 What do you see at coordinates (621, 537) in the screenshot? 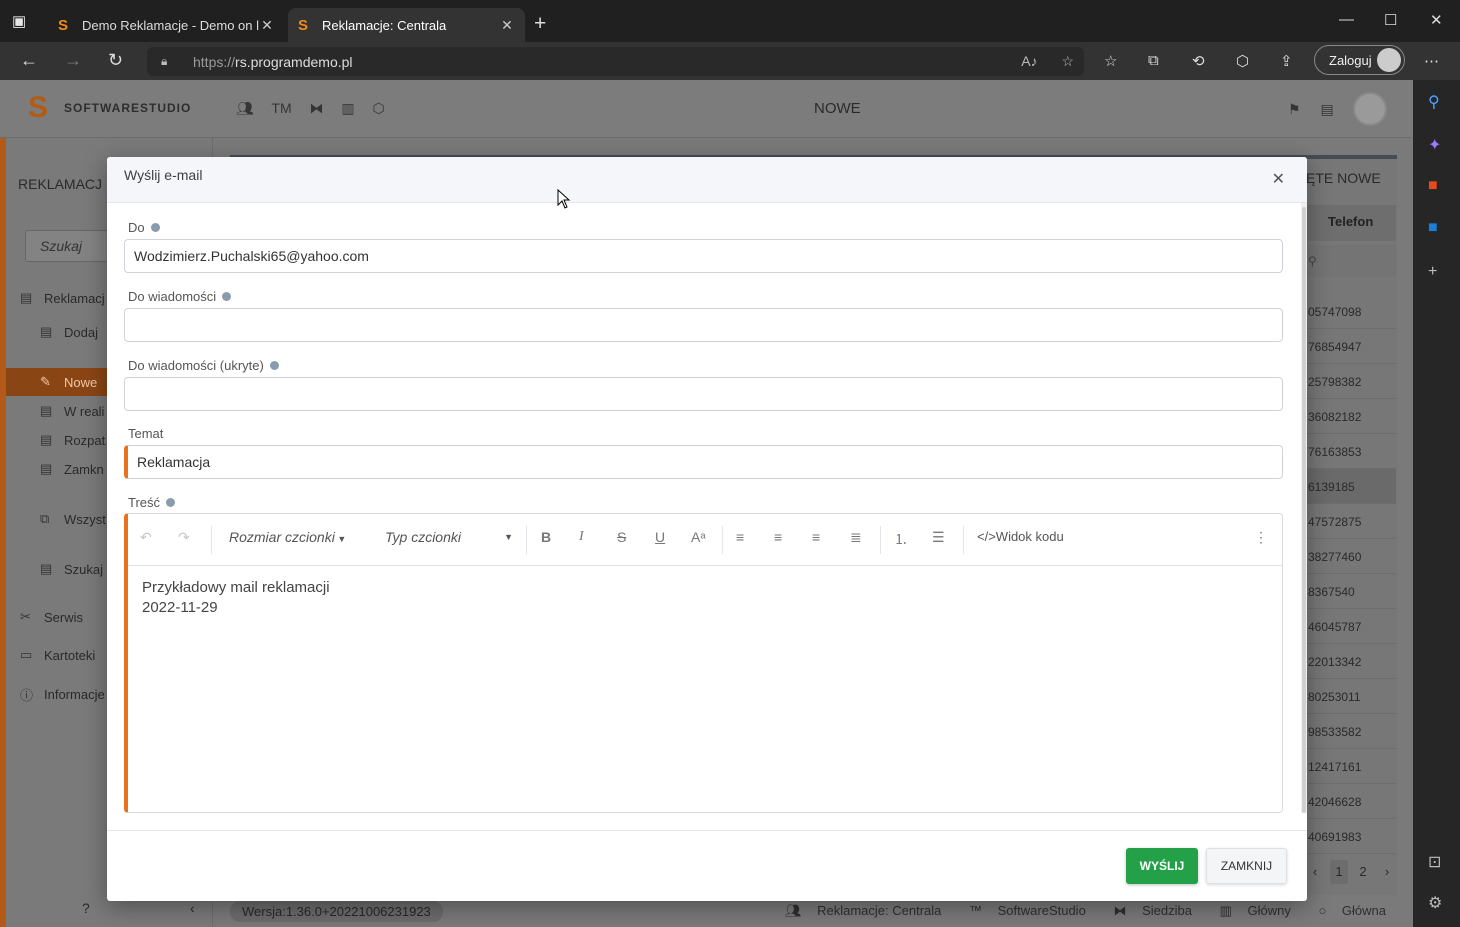
I see `strikethrough-icon: S` at bounding box center [621, 537].